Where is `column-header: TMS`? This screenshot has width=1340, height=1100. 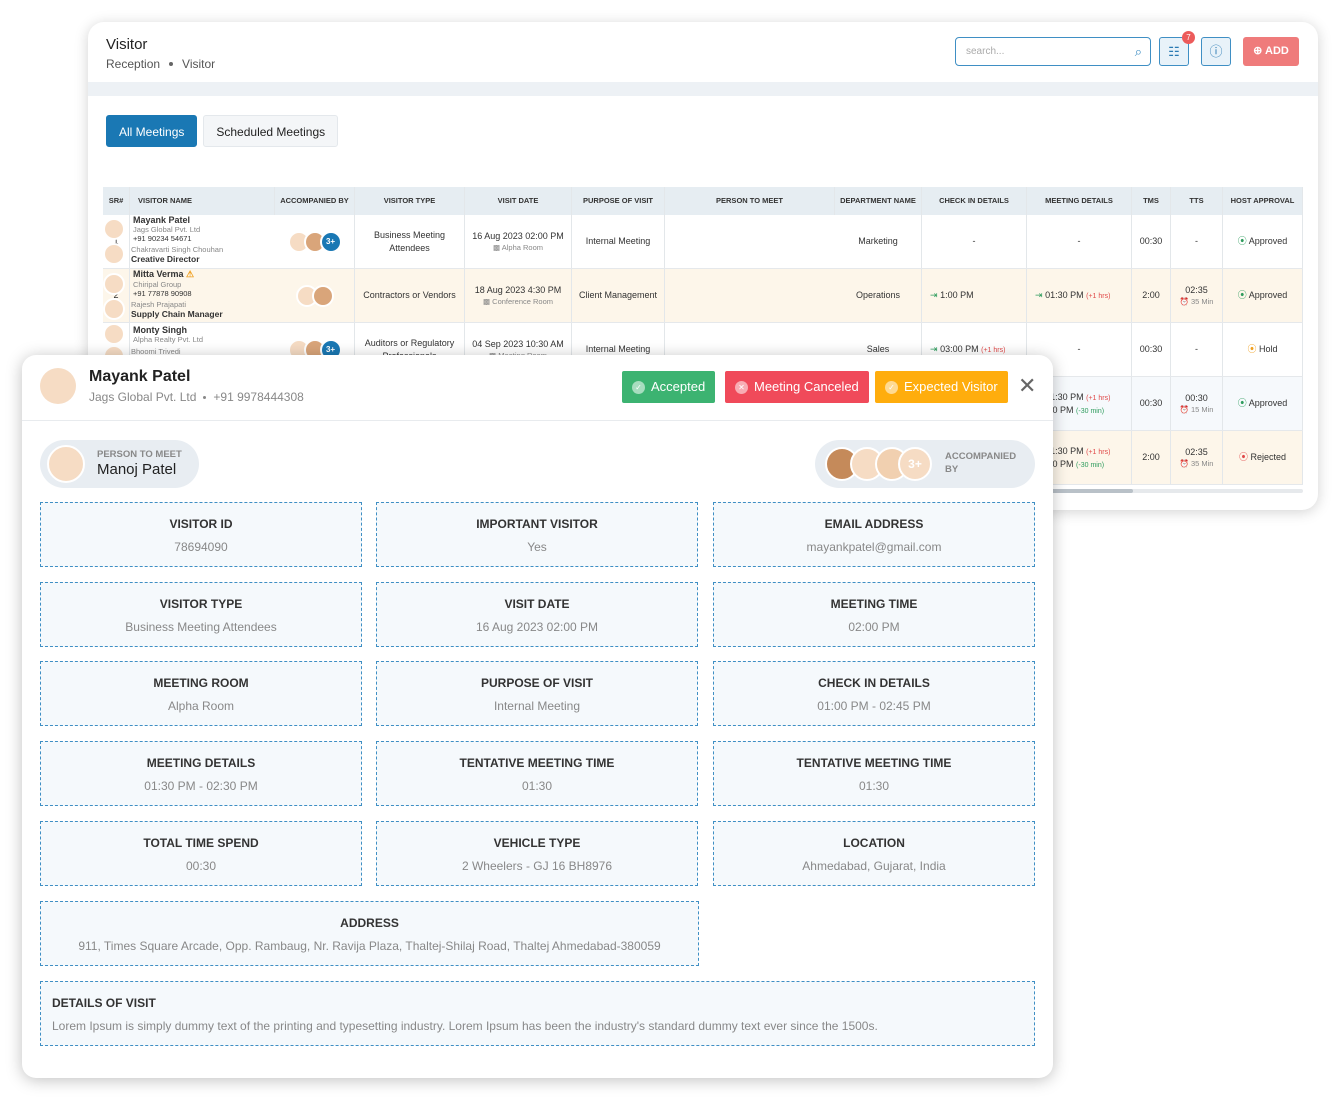
column-header: TMS is located at coordinates (1151, 201).